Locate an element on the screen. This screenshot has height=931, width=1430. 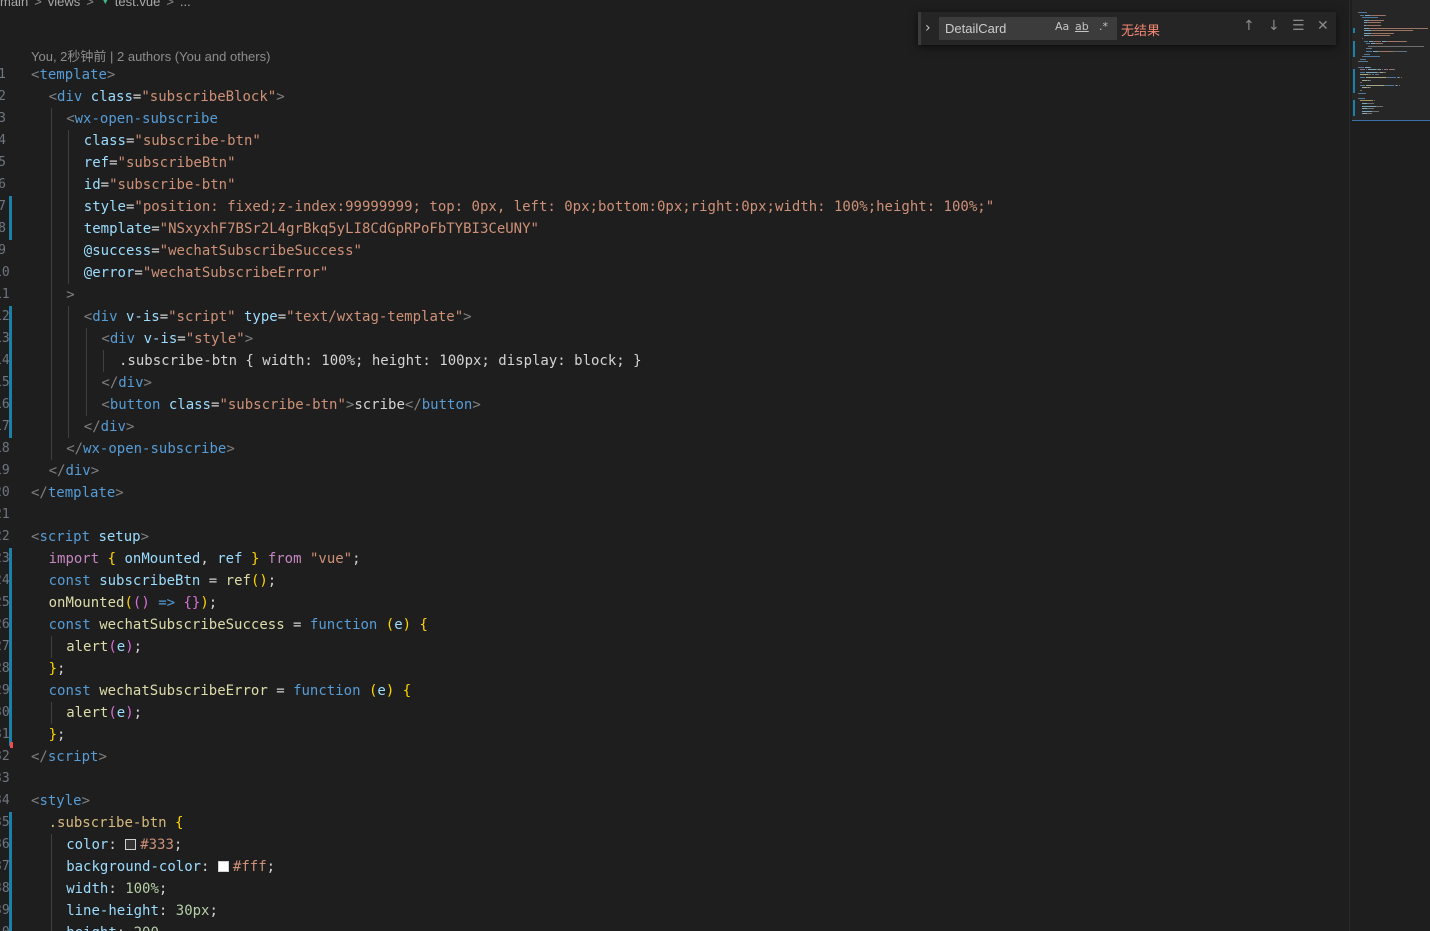
code-line: 22 <script setup> is located at coordinates (675, 537).